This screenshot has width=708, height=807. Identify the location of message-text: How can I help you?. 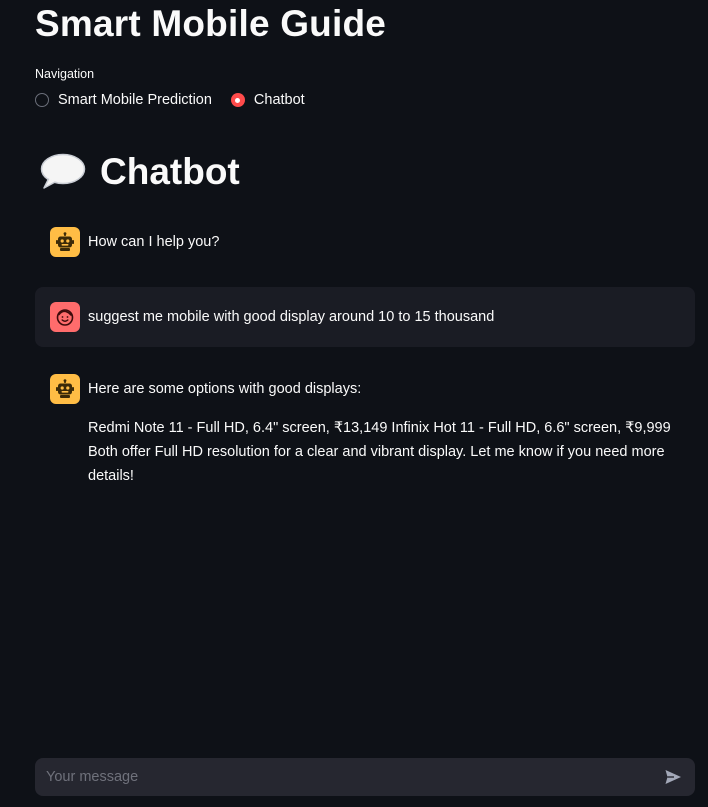
(154, 242).